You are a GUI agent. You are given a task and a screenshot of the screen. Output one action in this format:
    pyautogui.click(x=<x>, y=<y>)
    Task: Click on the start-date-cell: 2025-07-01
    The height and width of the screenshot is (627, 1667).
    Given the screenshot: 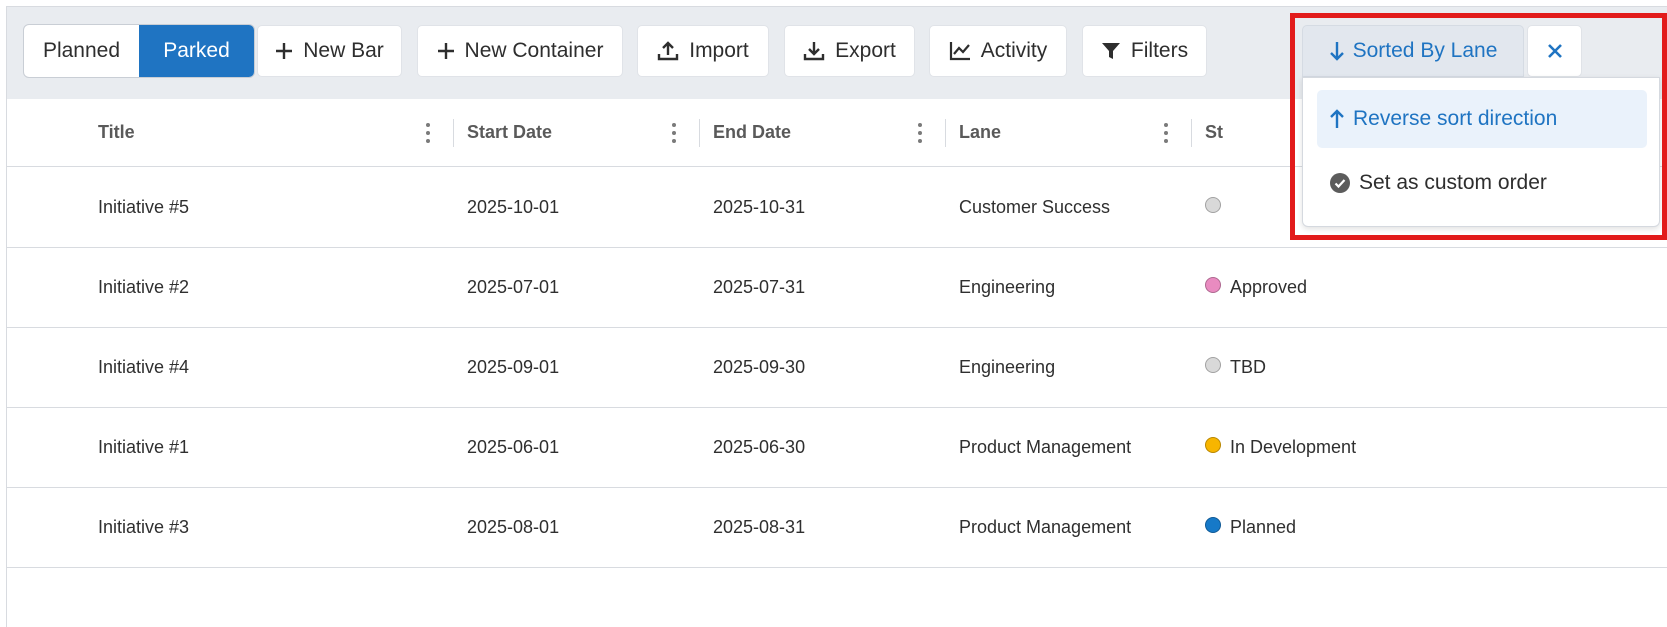 What is the action you would take?
    pyautogui.click(x=513, y=286)
    